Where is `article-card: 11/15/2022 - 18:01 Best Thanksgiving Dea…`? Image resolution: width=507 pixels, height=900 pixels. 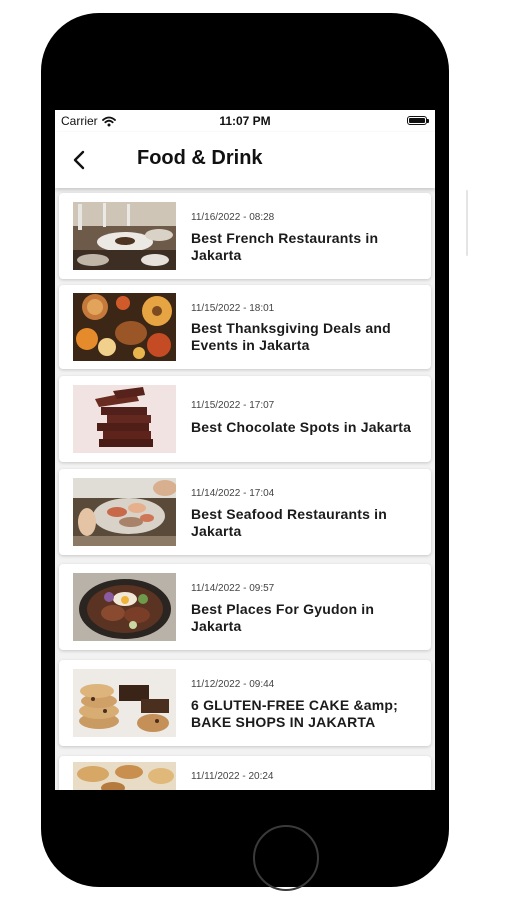 article-card: 11/15/2022 - 18:01 Best Thanksgiving Dea… is located at coordinates (245, 327).